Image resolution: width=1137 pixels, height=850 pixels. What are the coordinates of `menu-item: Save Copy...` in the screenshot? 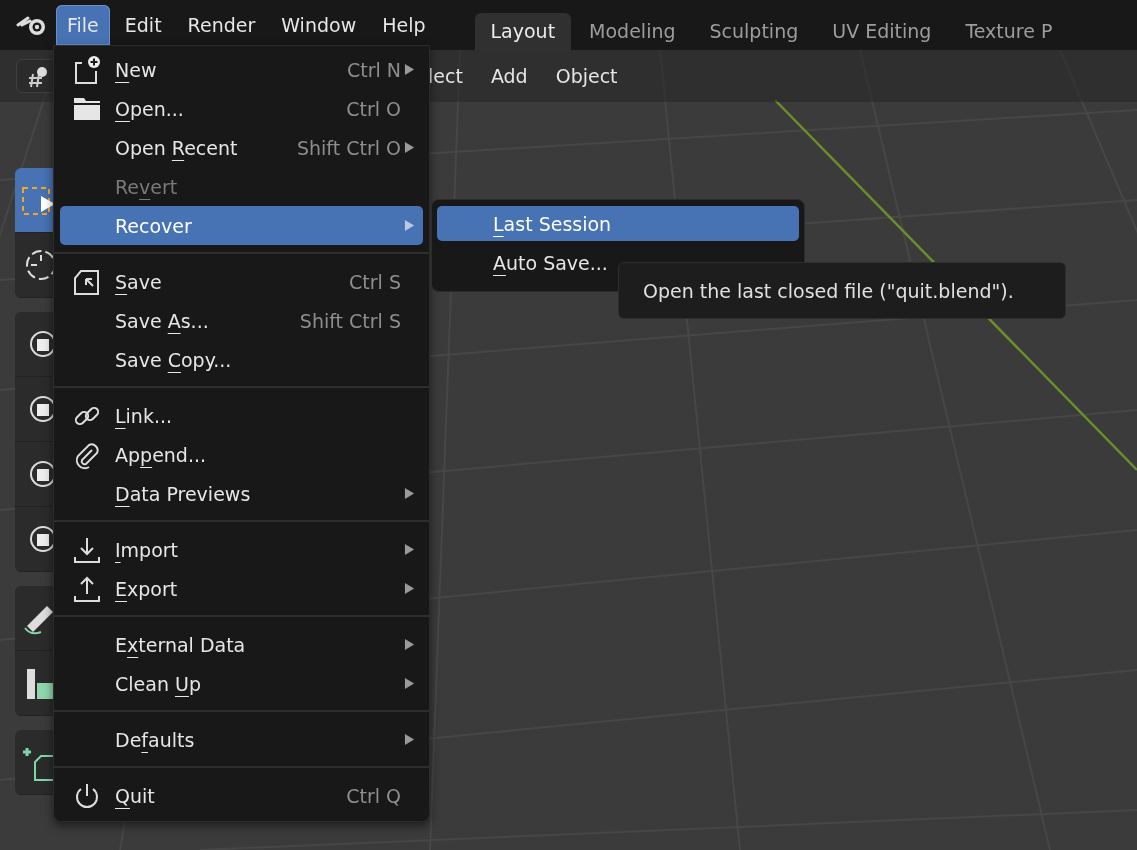 It's located at (241, 359).